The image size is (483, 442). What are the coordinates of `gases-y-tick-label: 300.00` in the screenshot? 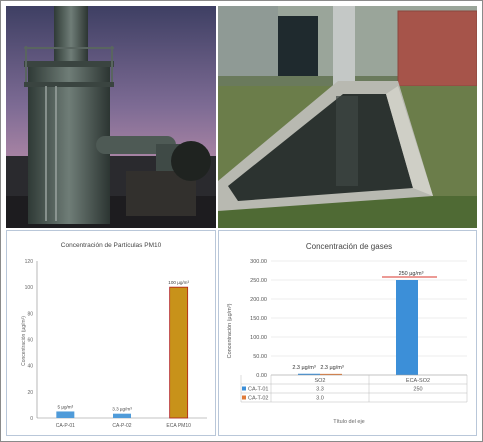 It's located at (258, 262).